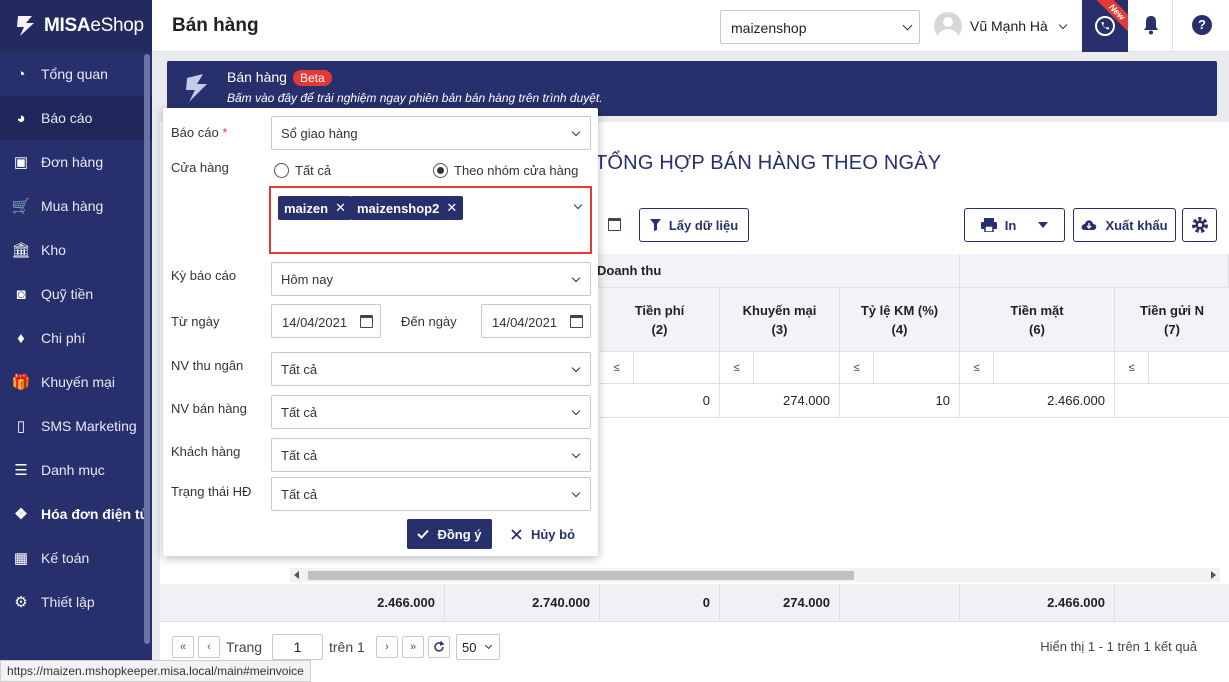 This screenshot has width=1229, height=682. Describe the element at coordinates (820, 27) in the screenshot. I see `shop-select: maizenshop` at that location.